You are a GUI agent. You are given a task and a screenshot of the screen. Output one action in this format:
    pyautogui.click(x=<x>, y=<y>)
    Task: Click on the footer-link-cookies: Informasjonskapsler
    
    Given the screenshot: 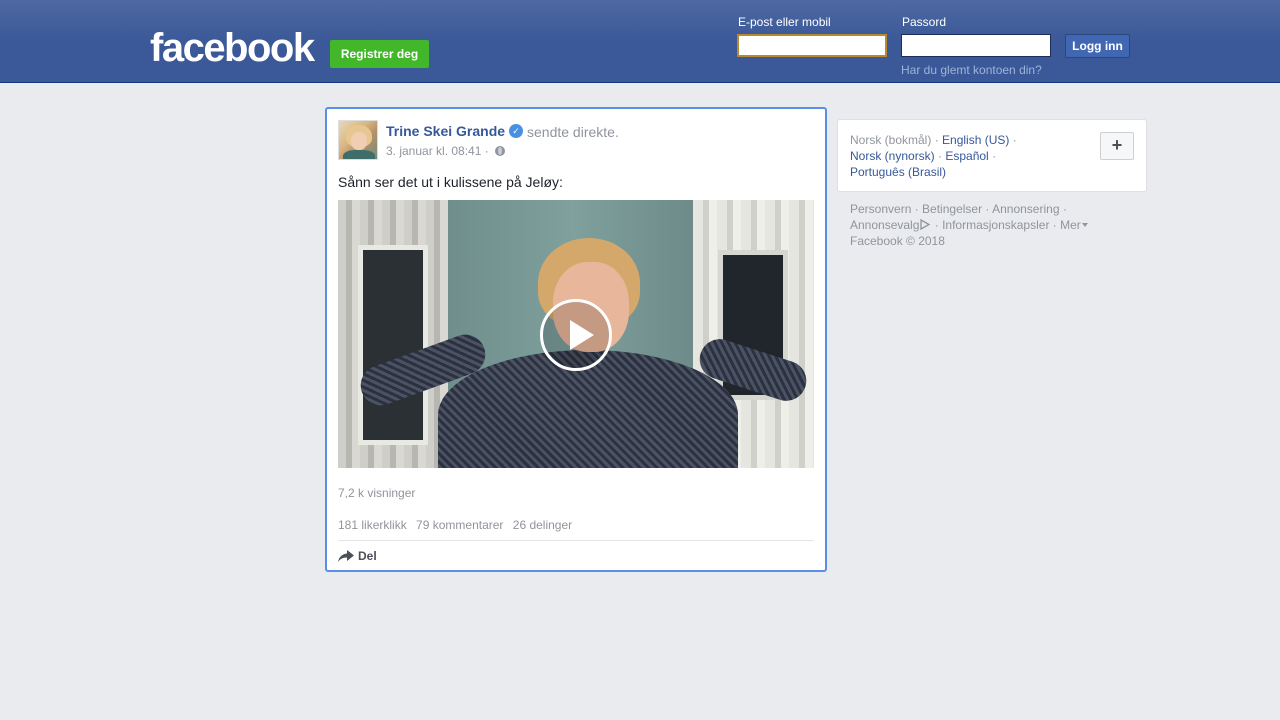 What is the action you would take?
    pyautogui.click(x=995, y=225)
    